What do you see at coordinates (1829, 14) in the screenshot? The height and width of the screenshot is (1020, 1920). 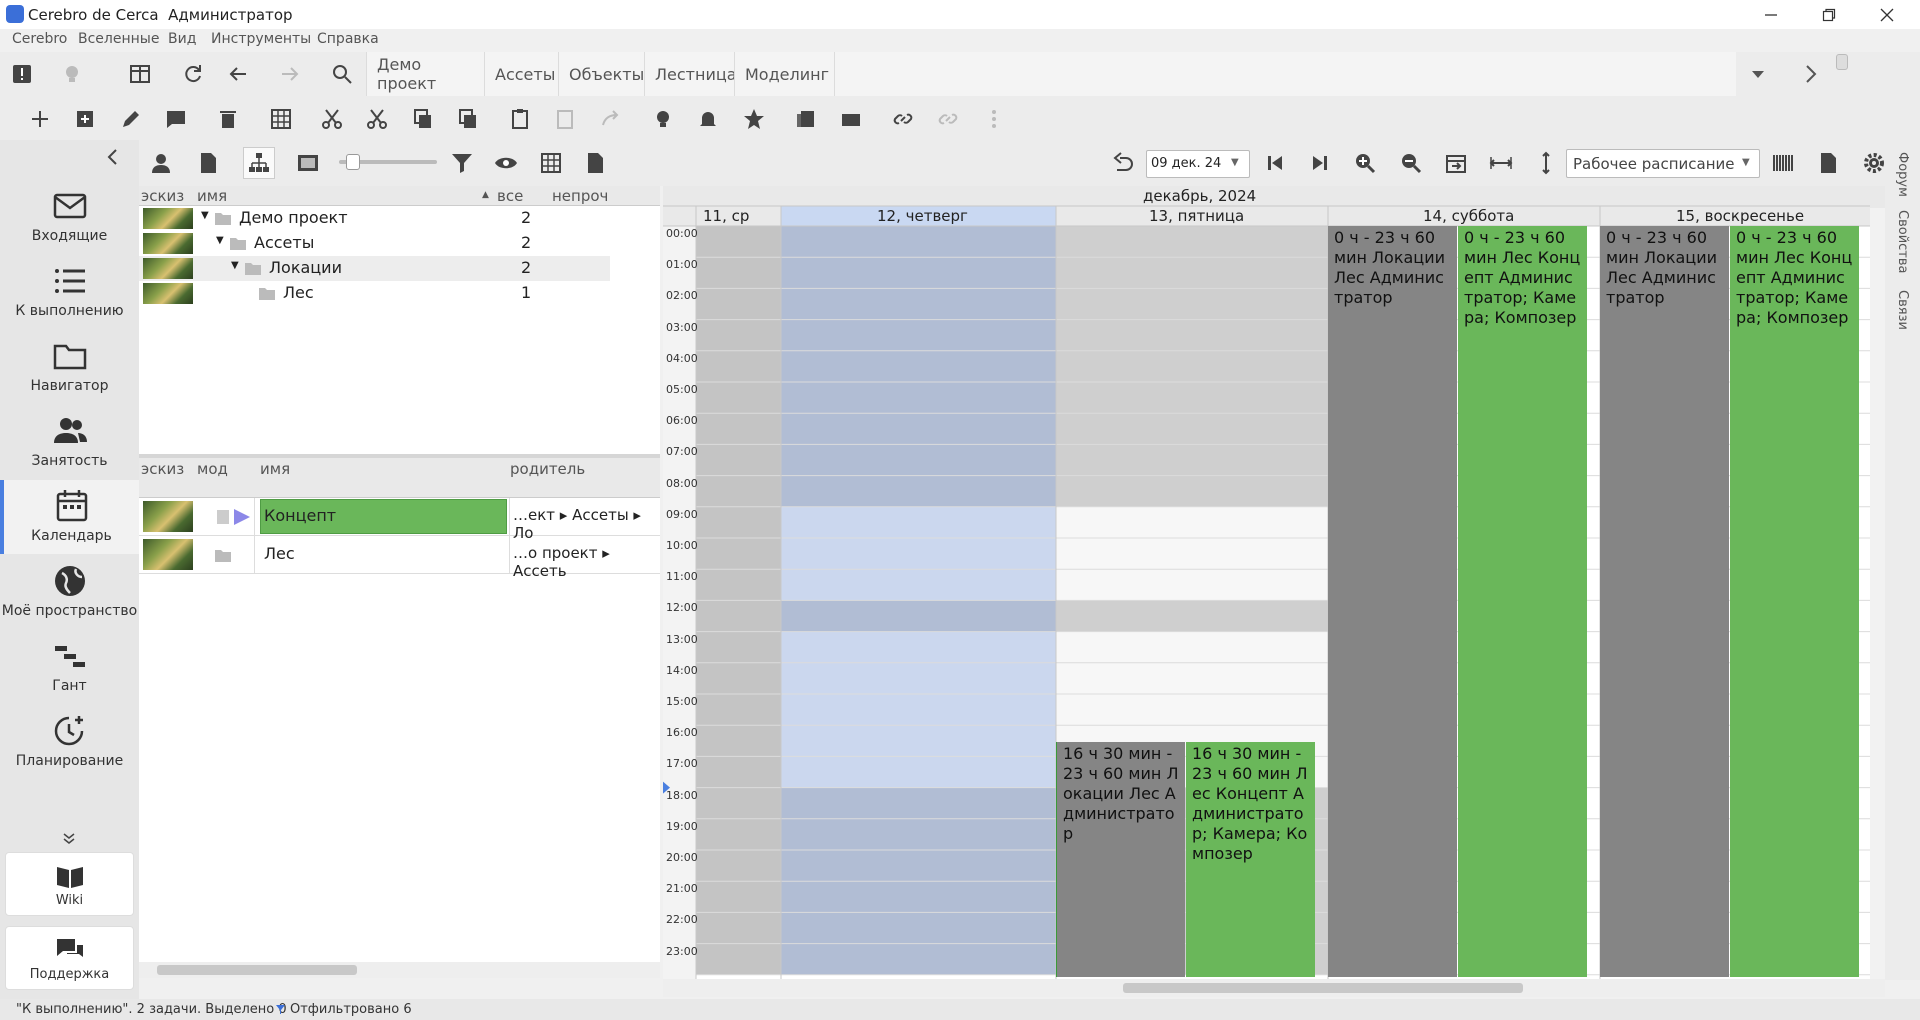 I see `restore-icon` at bounding box center [1829, 14].